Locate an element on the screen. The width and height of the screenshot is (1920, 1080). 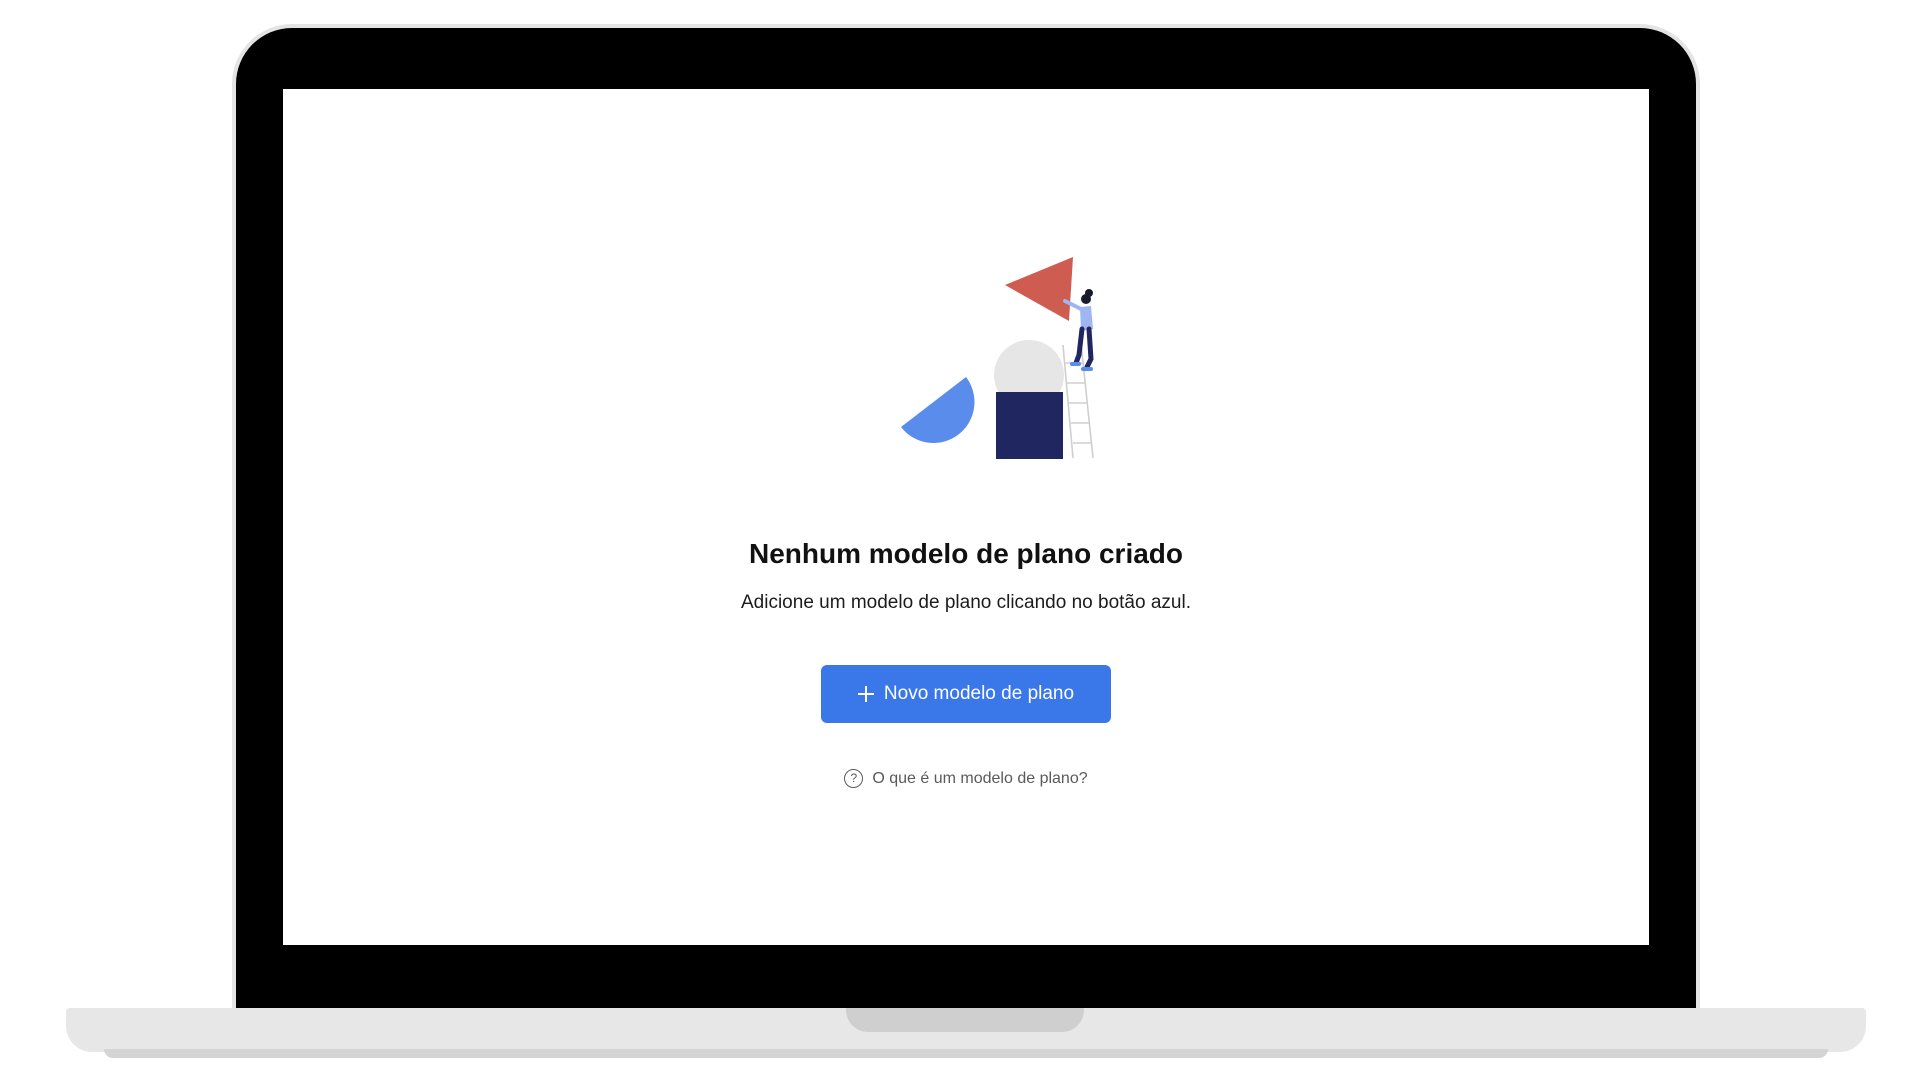
help-link-label: O que é um modelo de plano? is located at coordinates (980, 778).